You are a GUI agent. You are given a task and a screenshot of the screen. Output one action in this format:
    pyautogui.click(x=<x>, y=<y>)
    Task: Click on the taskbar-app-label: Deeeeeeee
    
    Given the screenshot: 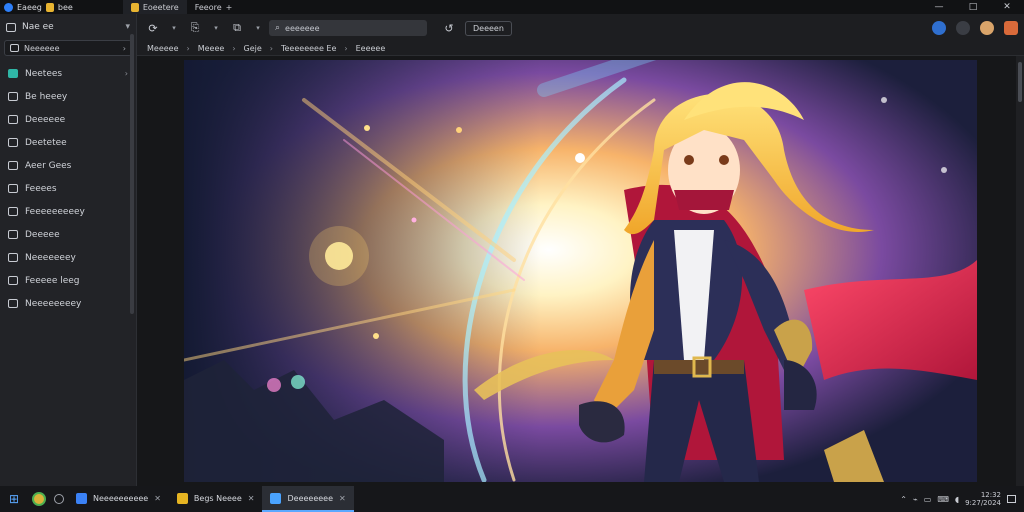 What is the action you would take?
    pyautogui.click(x=310, y=498)
    